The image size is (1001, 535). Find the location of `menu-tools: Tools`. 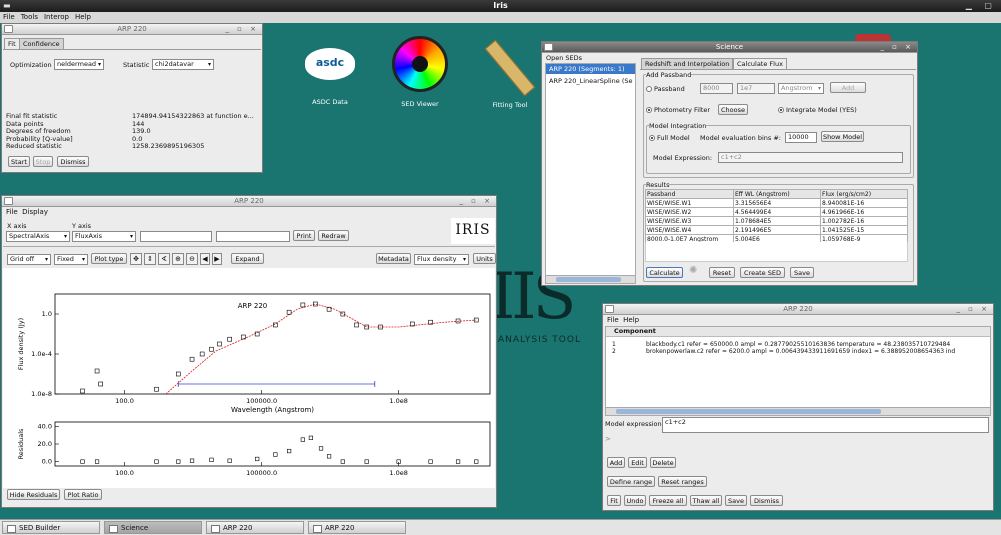

menu-tools: Tools is located at coordinates (29, 17).